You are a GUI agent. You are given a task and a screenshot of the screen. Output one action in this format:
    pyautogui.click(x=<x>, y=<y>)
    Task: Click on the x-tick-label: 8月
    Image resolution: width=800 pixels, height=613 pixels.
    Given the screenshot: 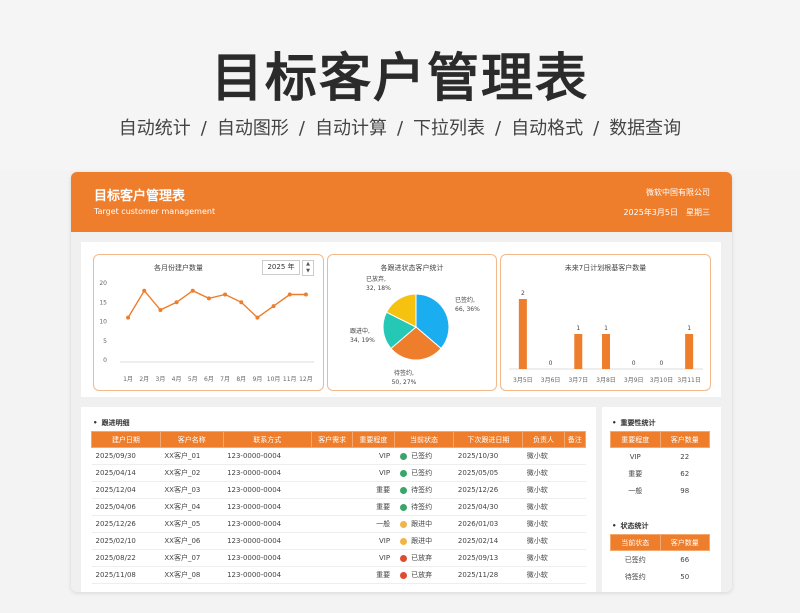 What is the action you would take?
    pyautogui.click(x=241, y=379)
    